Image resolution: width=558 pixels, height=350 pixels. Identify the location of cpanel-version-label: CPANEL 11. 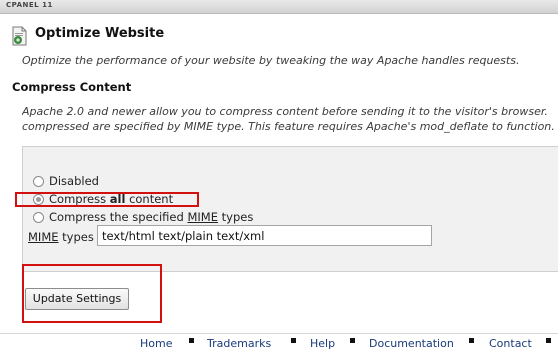
(29, 5).